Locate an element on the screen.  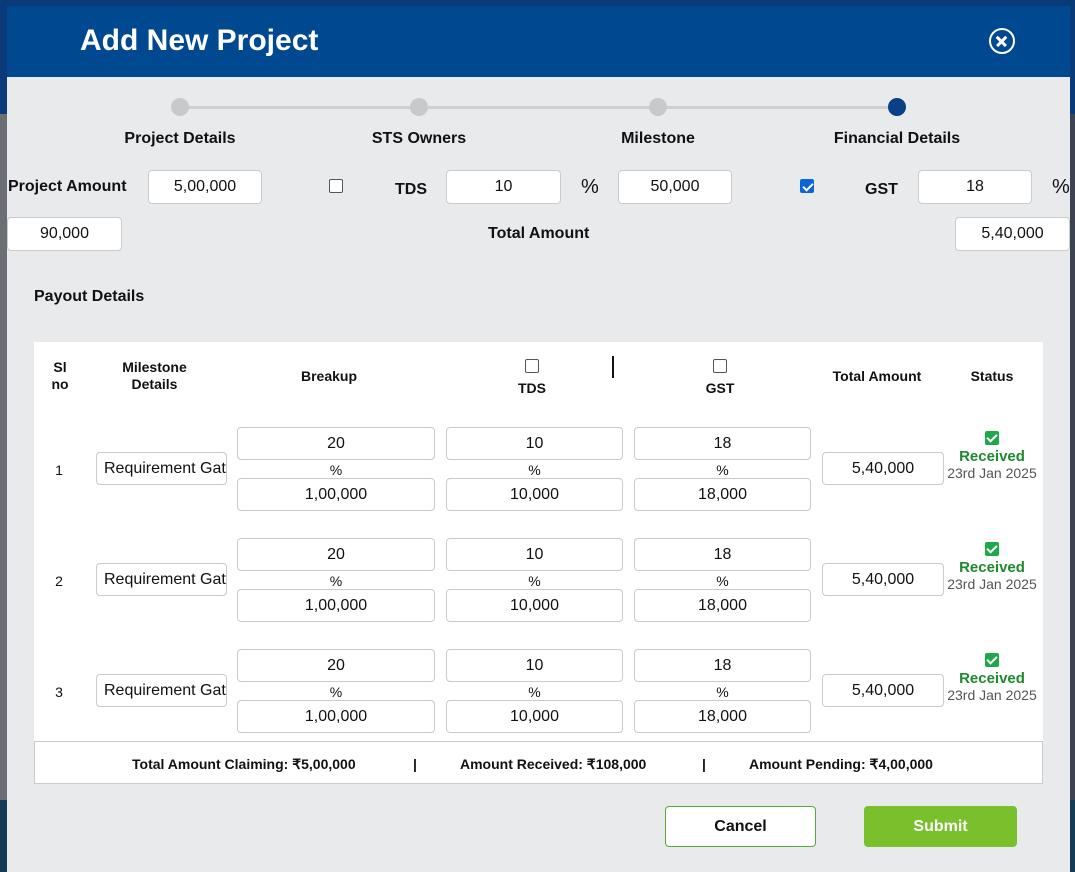
header-tds-checkbox is located at coordinates (532, 366).